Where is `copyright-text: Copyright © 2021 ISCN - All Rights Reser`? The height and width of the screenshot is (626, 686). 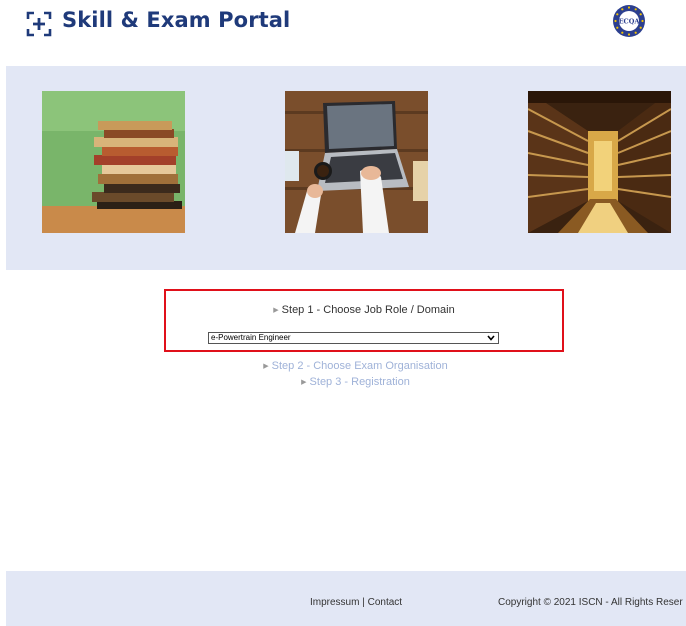
copyright-text: Copyright © 2021 ISCN - All Rights Reser is located at coordinates (590, 602).